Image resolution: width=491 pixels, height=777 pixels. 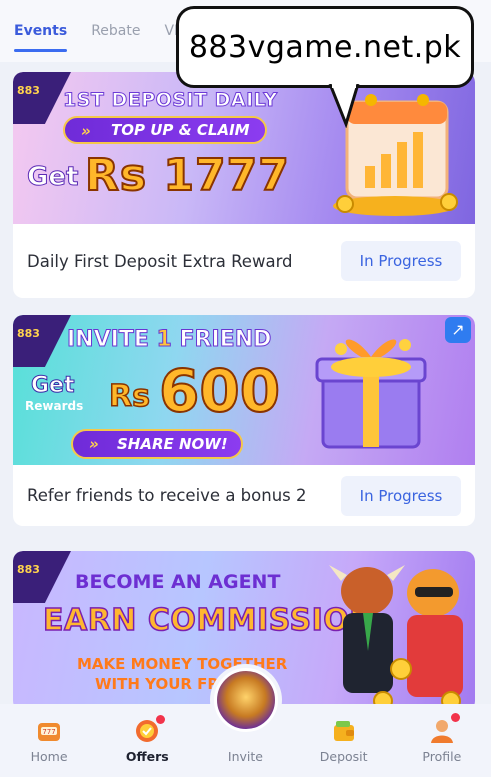 I want to click on nav-home: 777 Home, so click(x=49, y=740).